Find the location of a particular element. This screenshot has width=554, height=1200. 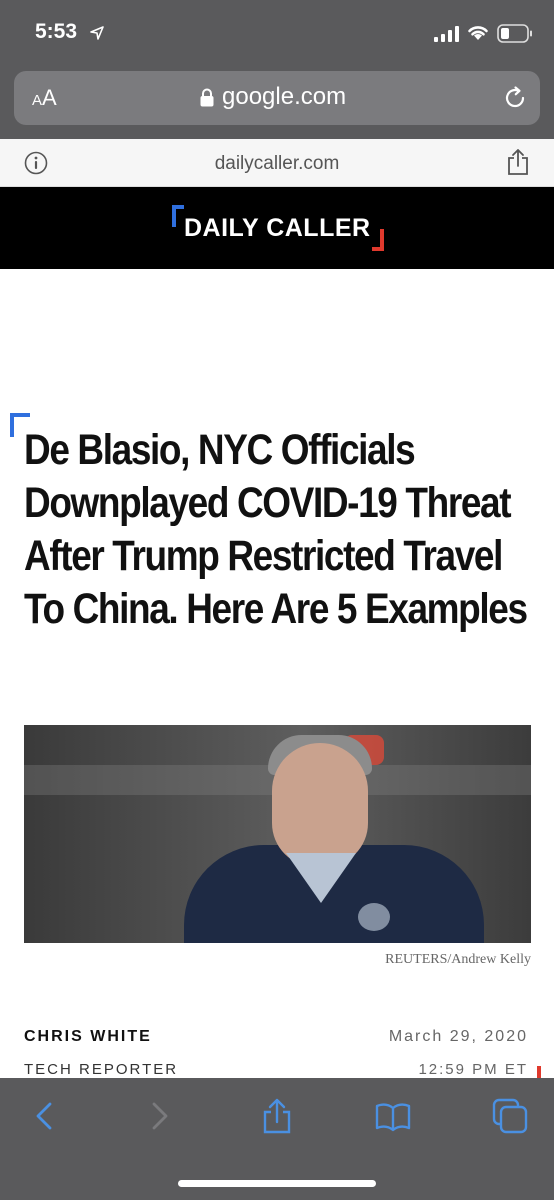

reader-text-size-button: AA is located at coordinates (44, 98).